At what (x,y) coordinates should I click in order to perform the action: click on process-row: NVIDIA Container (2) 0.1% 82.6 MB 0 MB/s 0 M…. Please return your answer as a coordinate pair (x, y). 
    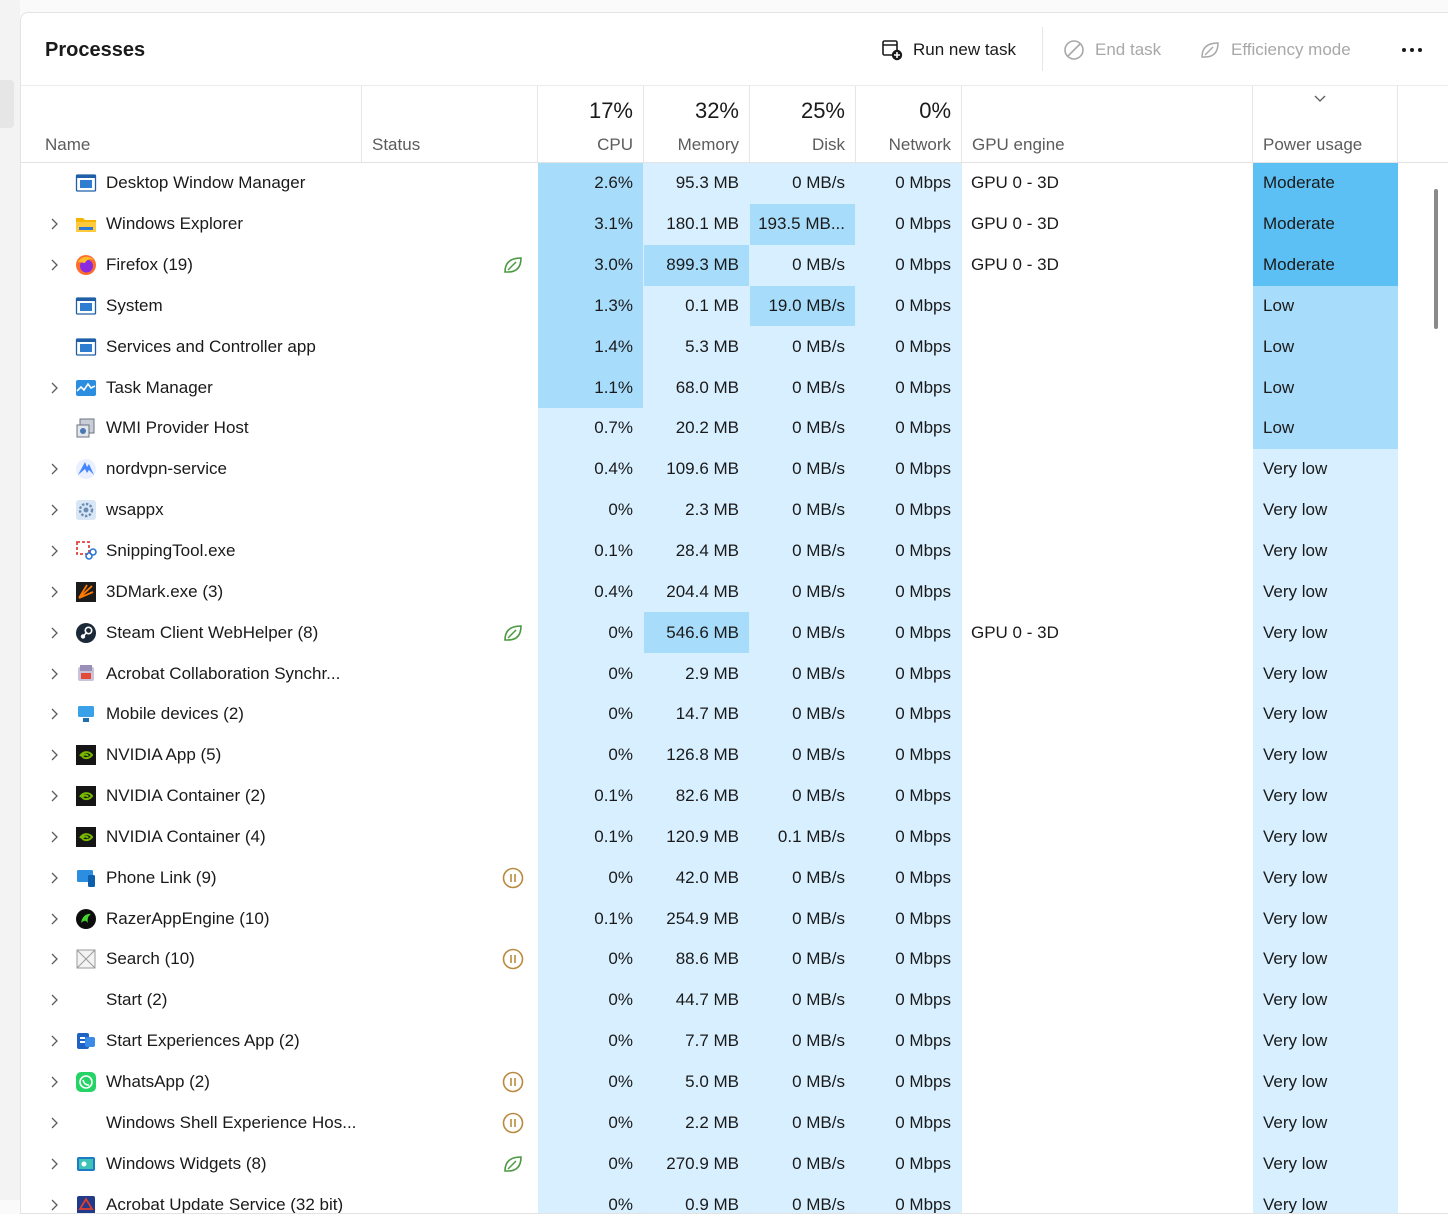
    Looking at the image, I should click on (734, 796).